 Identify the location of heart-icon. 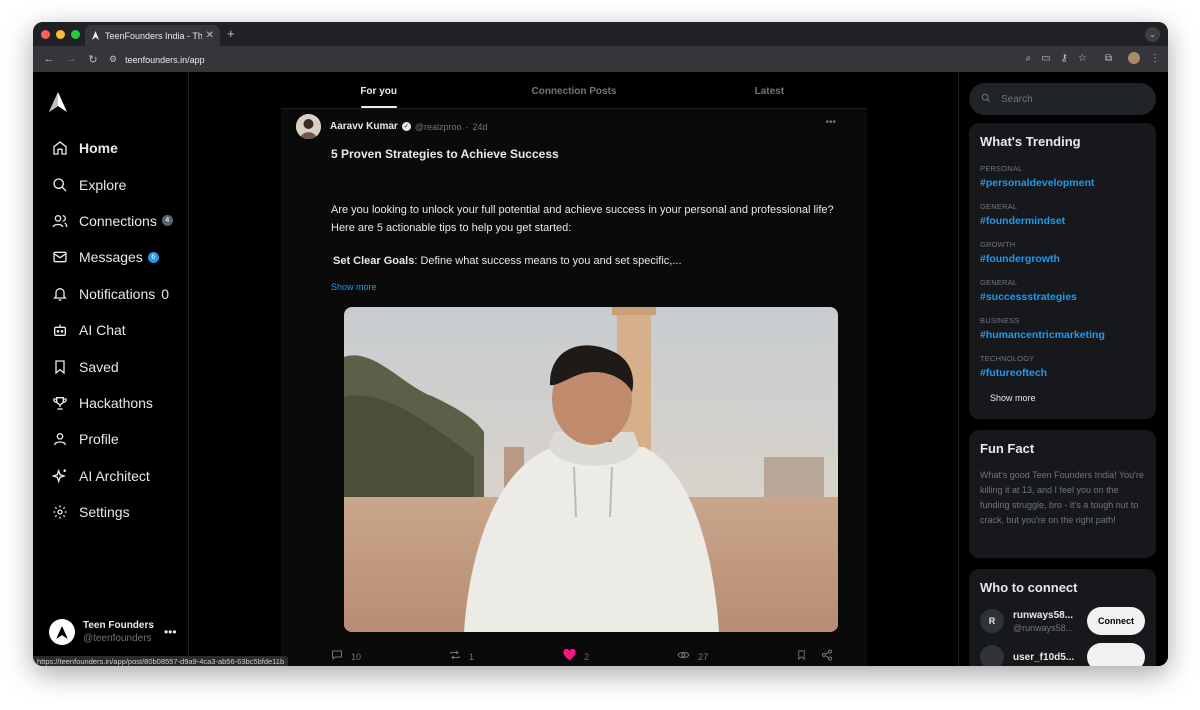
(569, 656).